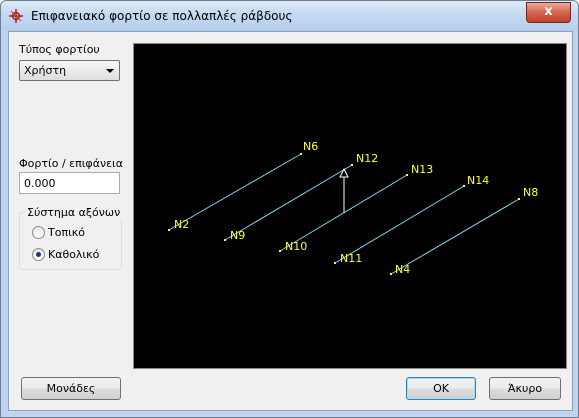 This screenshot has height=418, width=579. What do you see at coordinates (181, 224) in the screenshot?
I see `node-label: N2` at bounding box center [181, 224].